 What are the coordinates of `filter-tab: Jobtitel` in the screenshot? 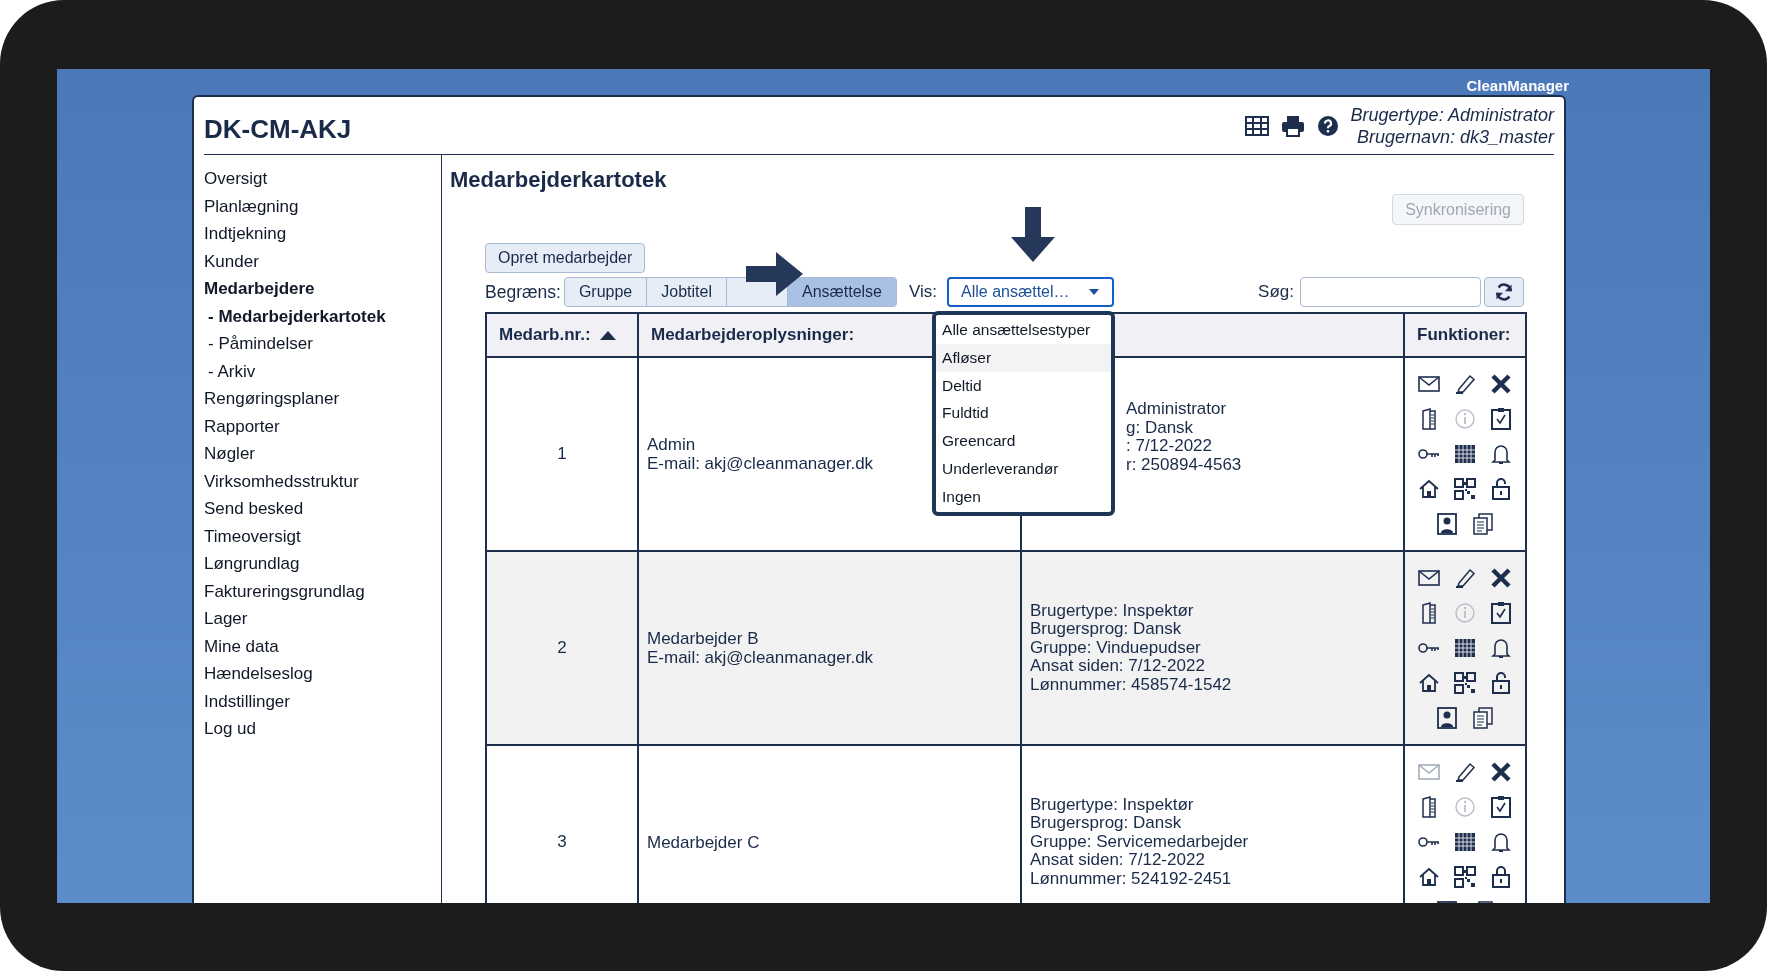 It's located at (686, 292).